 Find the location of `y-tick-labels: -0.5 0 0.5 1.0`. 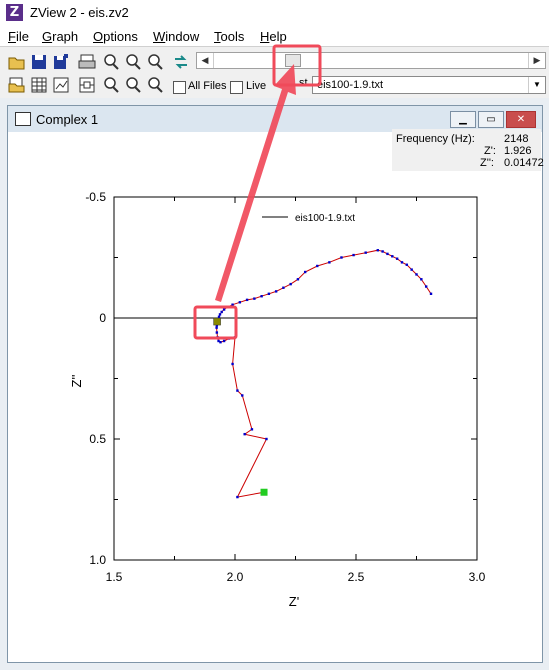

y-tick-labels: -0.5 0 0.5 1.0 is located at coordinates (95, 378).